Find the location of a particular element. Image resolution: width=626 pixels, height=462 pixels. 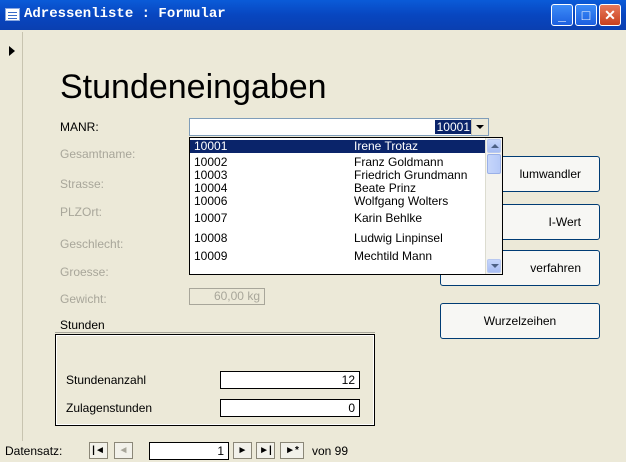

close-button: ✕ is located at coordinates (610, 15).